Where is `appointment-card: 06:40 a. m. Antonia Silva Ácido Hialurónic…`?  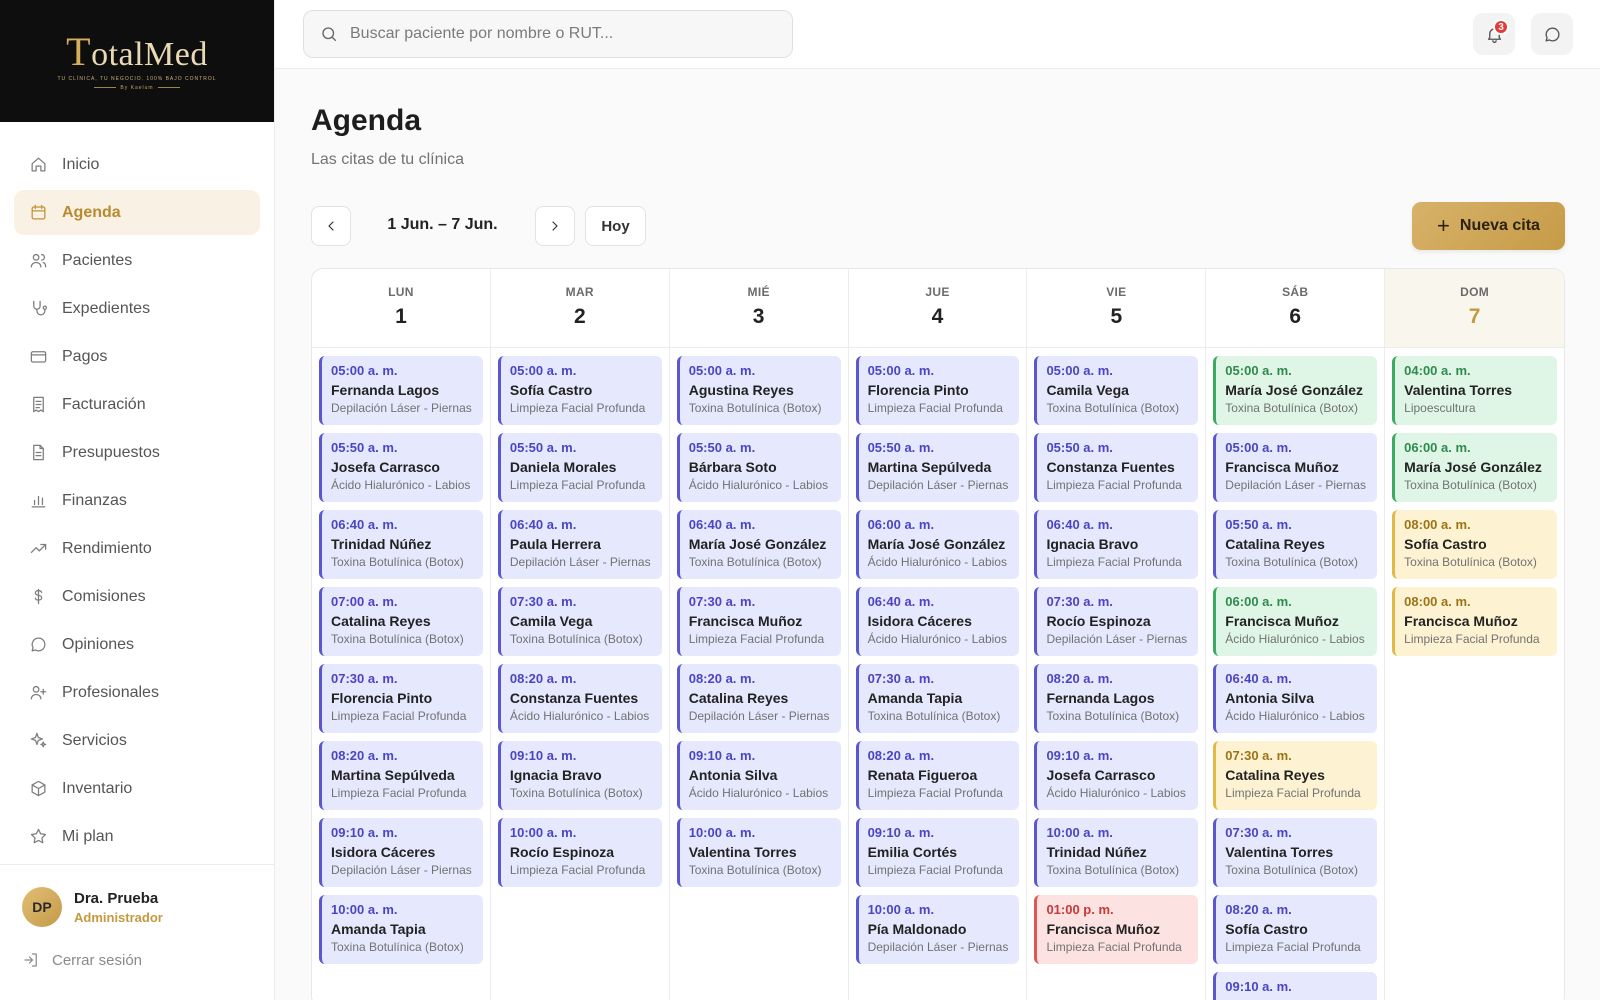
appointment-card: 06:40 a. m. Antonia Silva Ácido Hialurónic… is located at coordinates (1295, 698).